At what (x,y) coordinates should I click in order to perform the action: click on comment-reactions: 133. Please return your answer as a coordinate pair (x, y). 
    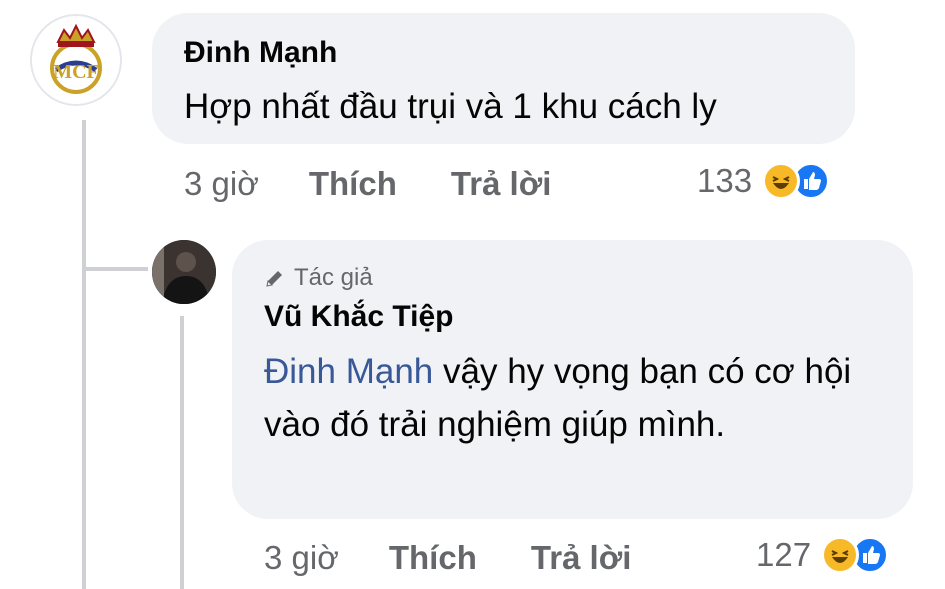
    Looking at the image, I should click on (764, 181).